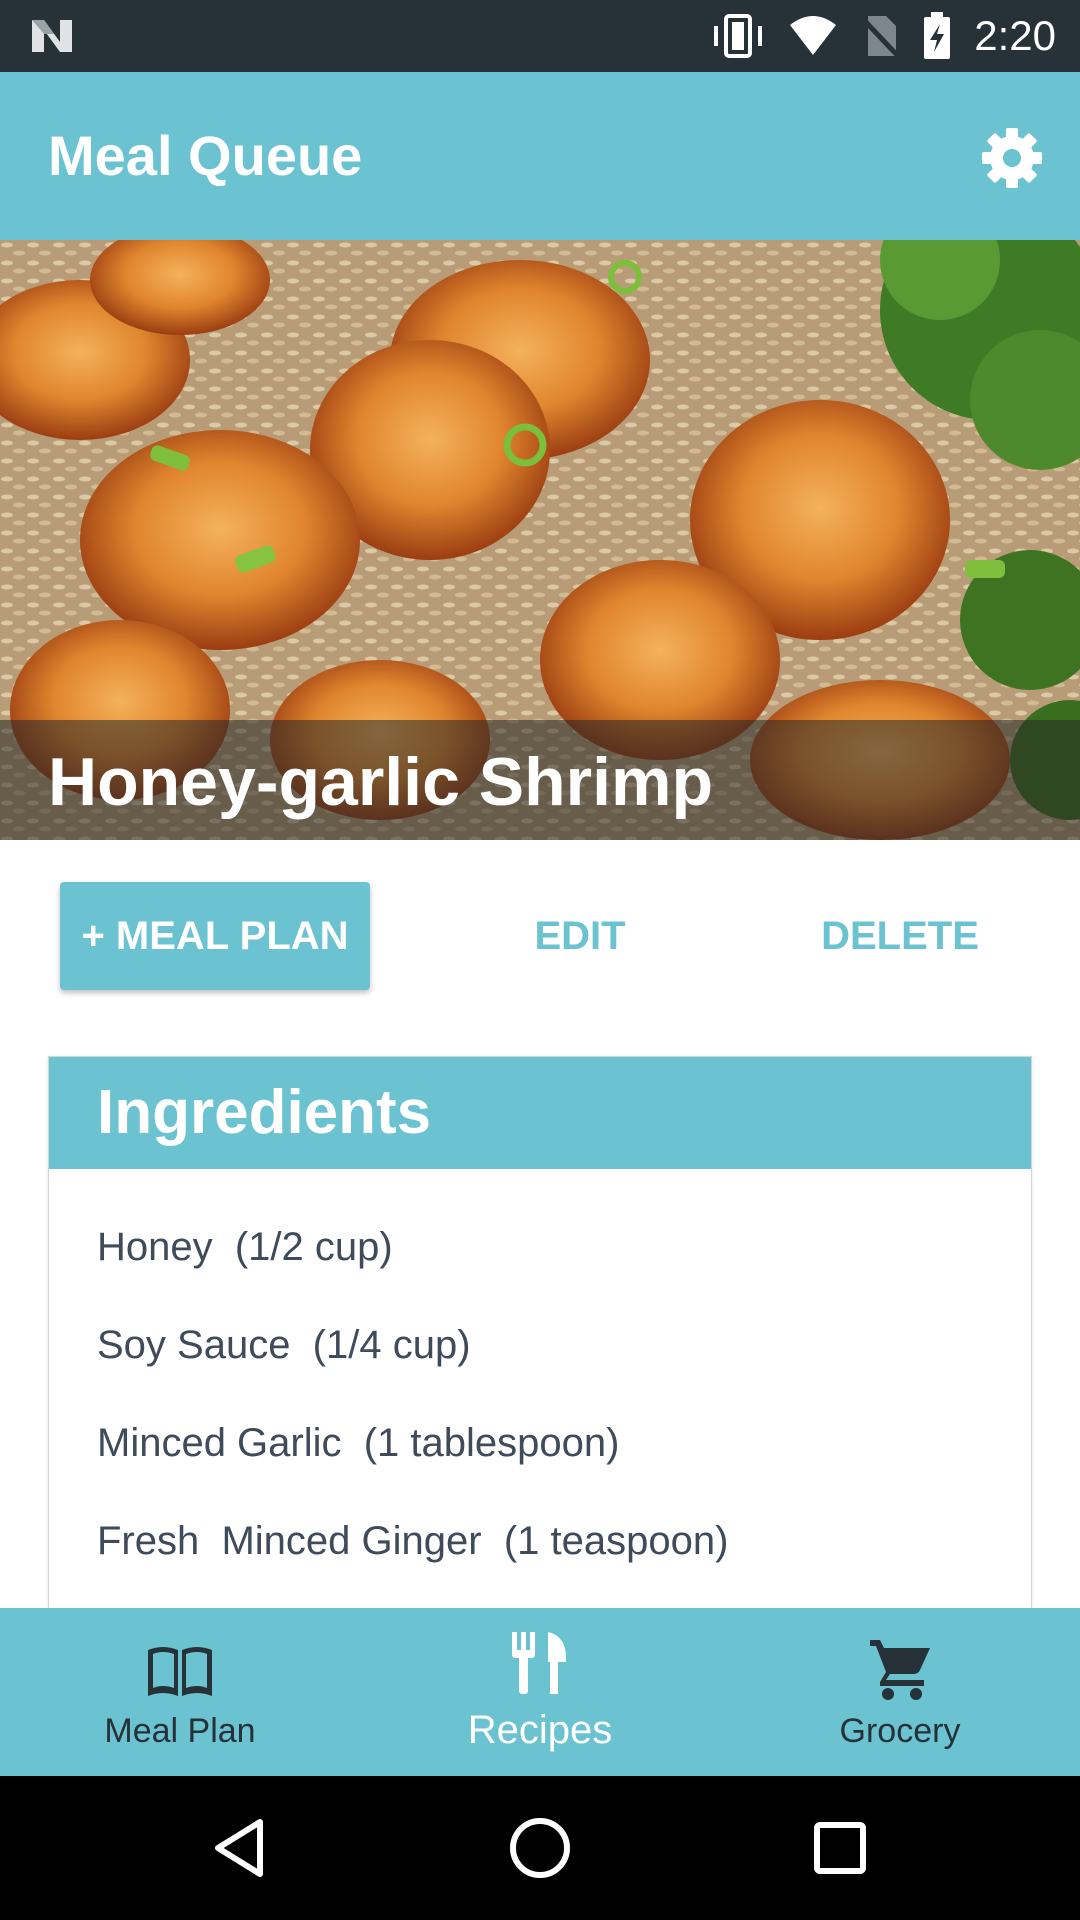  What do you see at coordinates (580, 936) in the screenshot?
I see `edit-button: EDIT` at bounding box center [580, 936].